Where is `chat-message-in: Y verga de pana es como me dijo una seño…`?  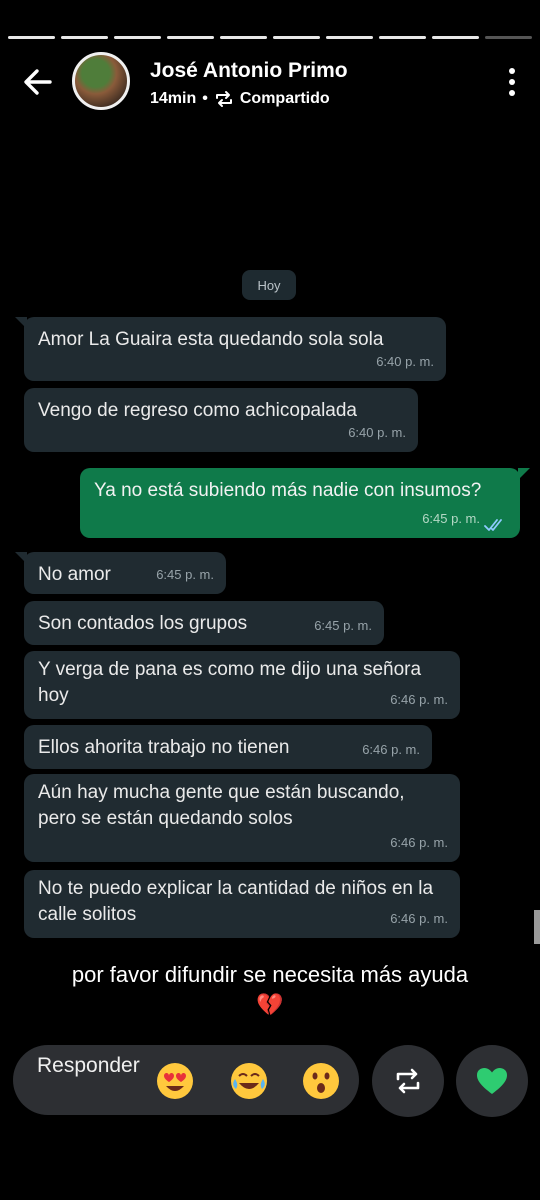
chat-message-in: Y verga de pana es como me dijo una seño… is located at coordinates (242, 685).